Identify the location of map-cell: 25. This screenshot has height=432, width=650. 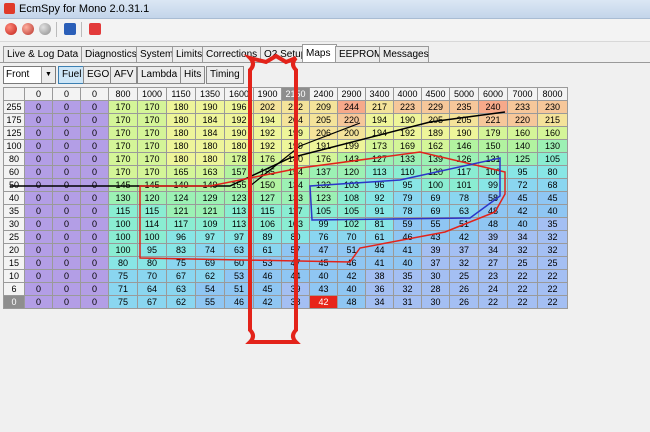
(522, 263).